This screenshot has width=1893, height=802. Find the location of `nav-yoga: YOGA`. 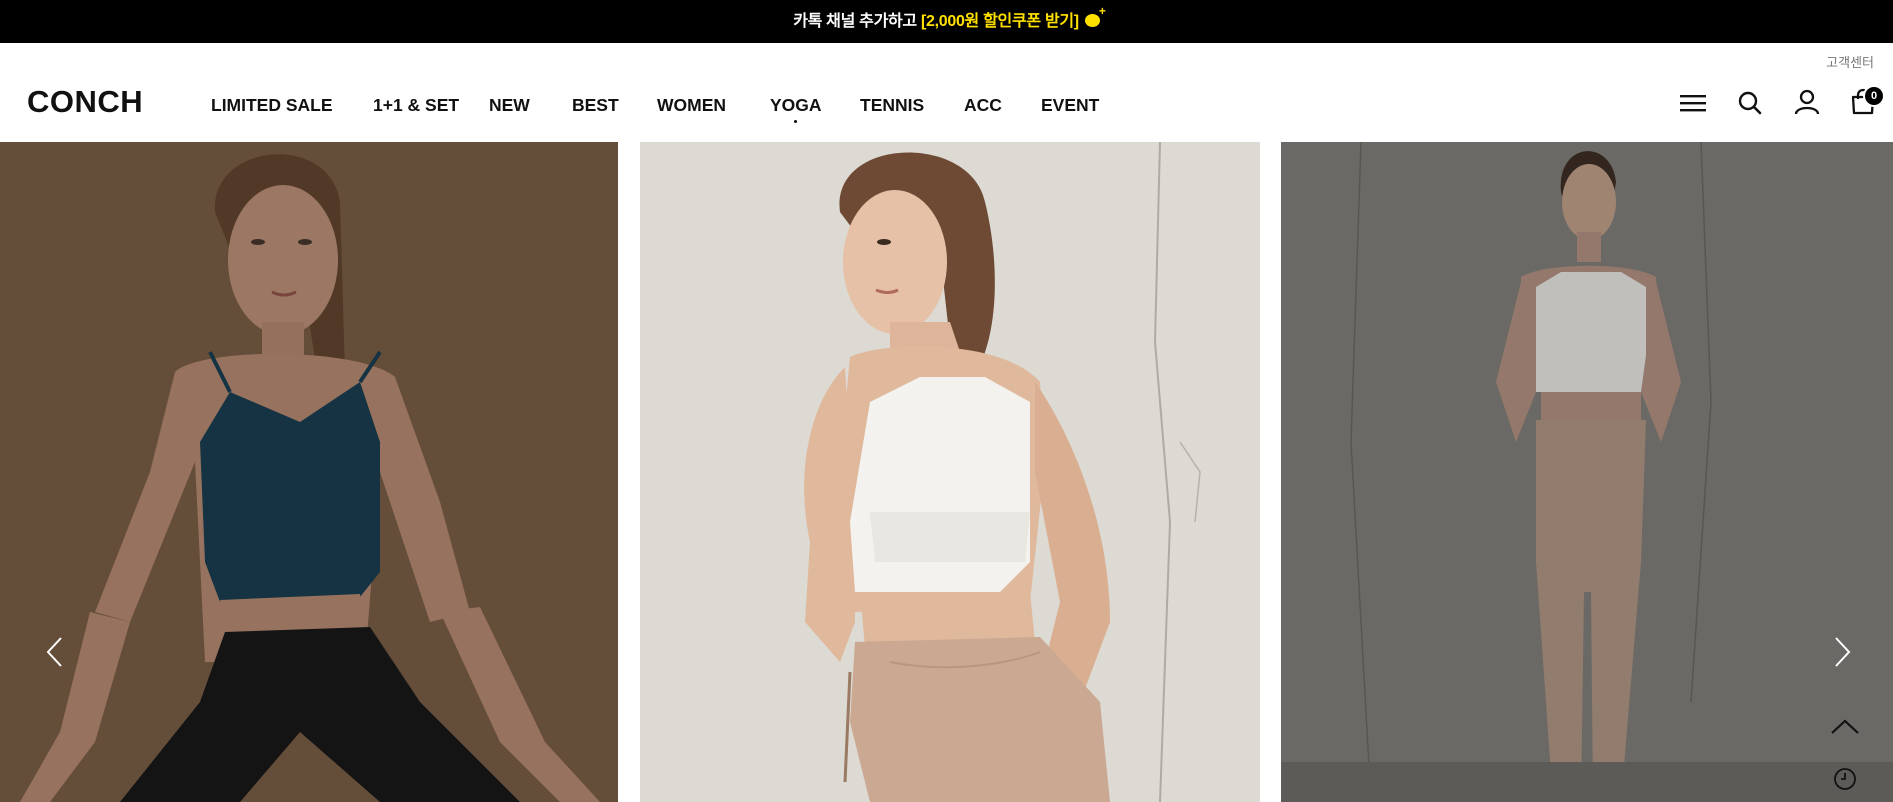

nav-yoga: YOGA is located at coordinates (796, 105).